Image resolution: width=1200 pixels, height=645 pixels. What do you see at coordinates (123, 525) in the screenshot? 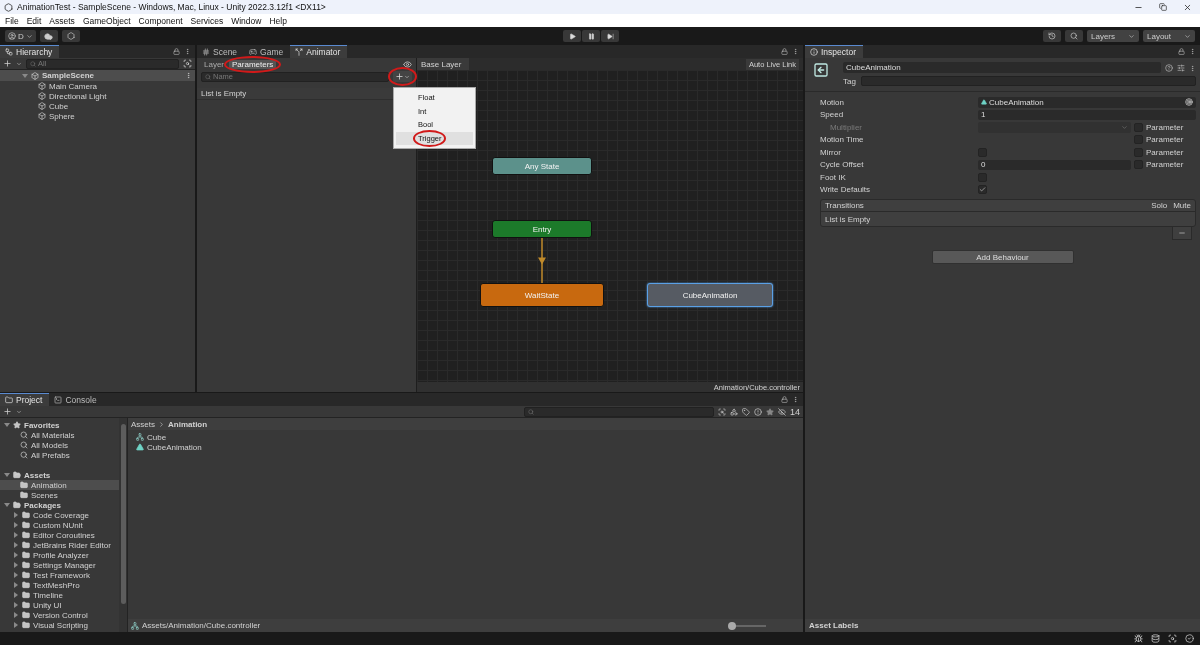
I see `scrollbar` at bounding box center [123, 525].